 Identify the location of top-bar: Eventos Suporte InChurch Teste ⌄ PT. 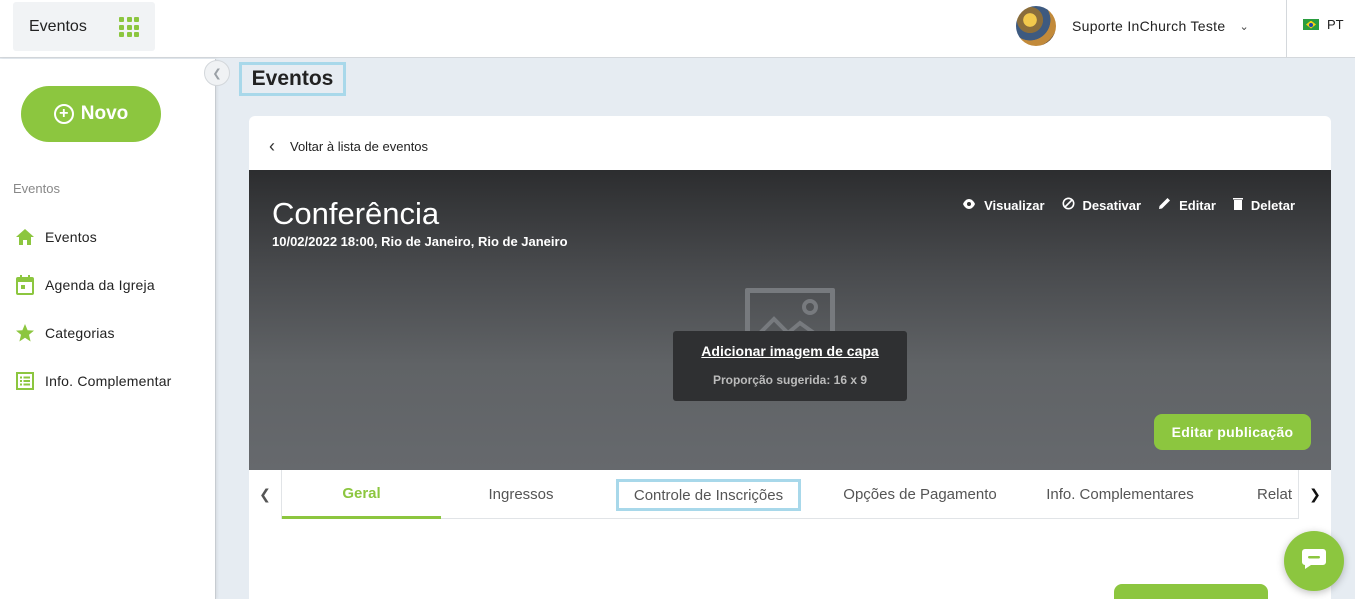
(677, 29).